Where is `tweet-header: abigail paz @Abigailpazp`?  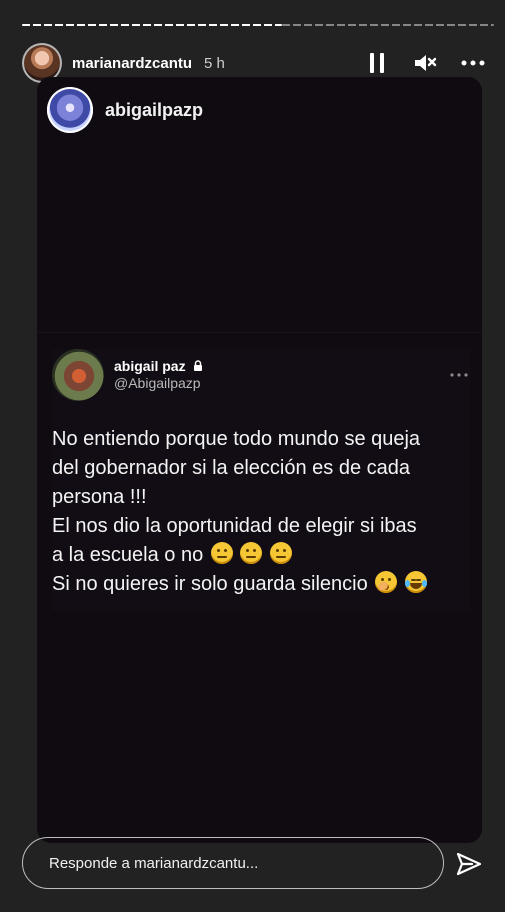
tweet-header: abigail paz @Abigailpazp is located at coordinates (261, 375).